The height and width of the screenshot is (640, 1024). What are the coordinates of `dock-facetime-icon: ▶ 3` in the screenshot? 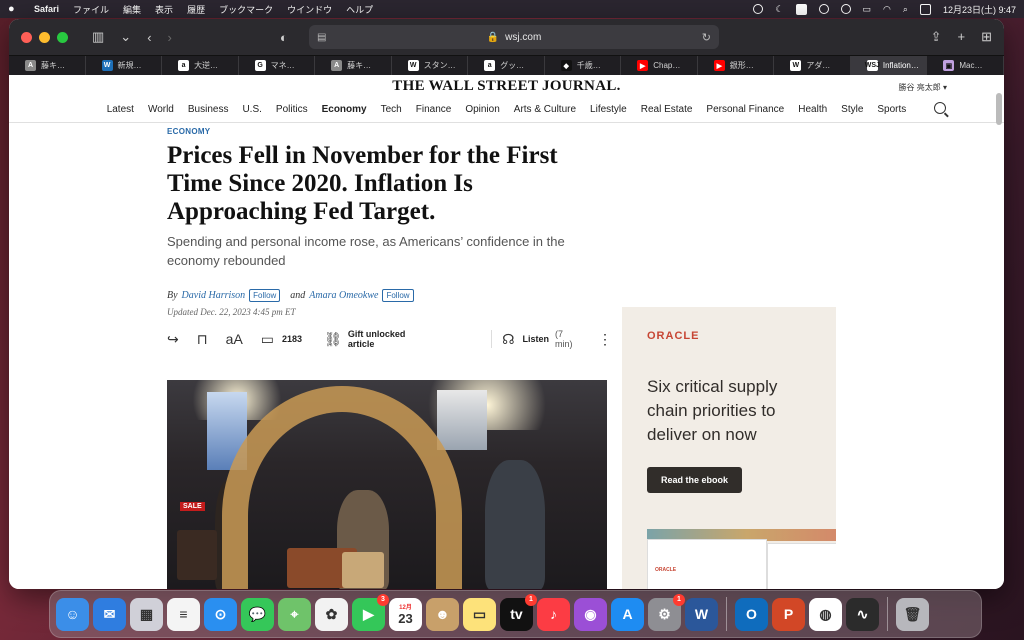 It's located at (370, 612).